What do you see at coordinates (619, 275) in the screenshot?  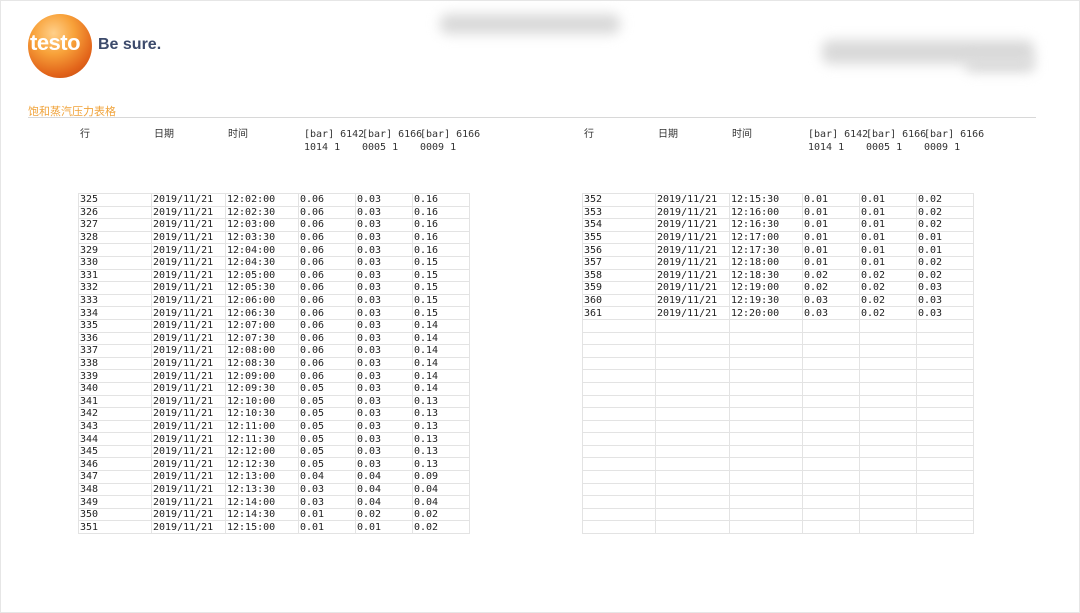 I see `cell-row-number: 358` at bounding box center [619, 275].